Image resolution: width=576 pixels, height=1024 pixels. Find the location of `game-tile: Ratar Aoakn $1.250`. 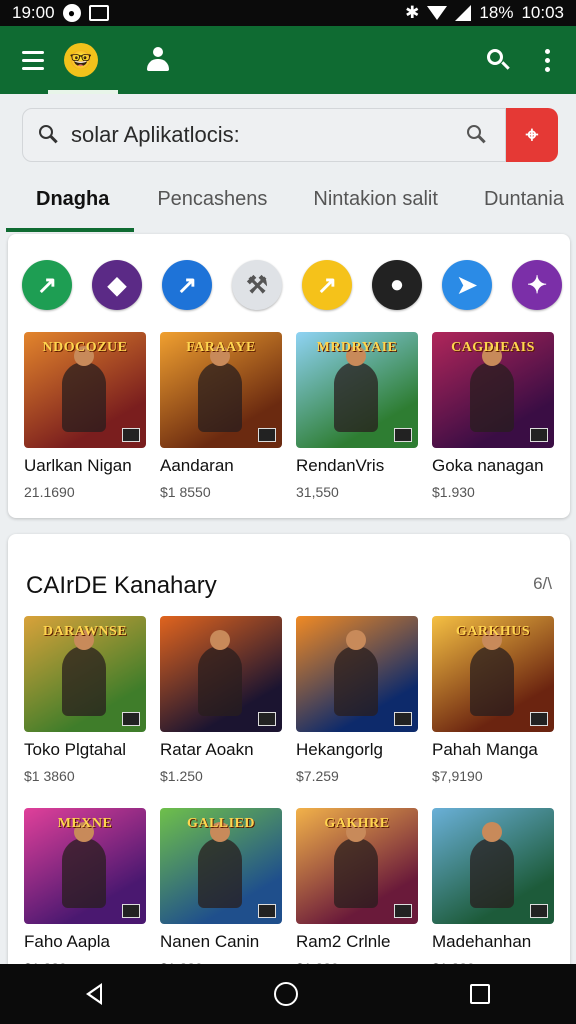

game-tile: Ratar Aoakn $1.250 is located at coordinates (221, 700).